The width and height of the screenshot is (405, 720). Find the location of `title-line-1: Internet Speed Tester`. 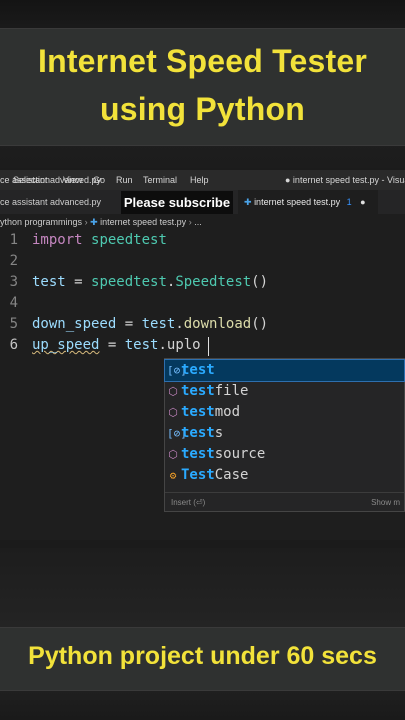

title-line-1: Internet Speed Tester is located at coordinates (202, 61).